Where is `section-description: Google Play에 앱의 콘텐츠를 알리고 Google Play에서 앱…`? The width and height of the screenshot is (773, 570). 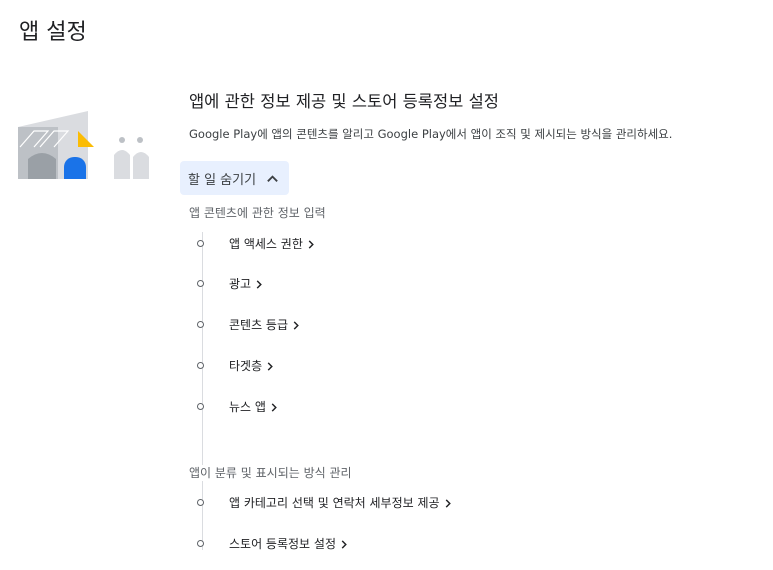
section-description: Google Play에 앱의 콘텐츠를 알리고 Google Play에서 앱… is located at coordinates (431, 134).